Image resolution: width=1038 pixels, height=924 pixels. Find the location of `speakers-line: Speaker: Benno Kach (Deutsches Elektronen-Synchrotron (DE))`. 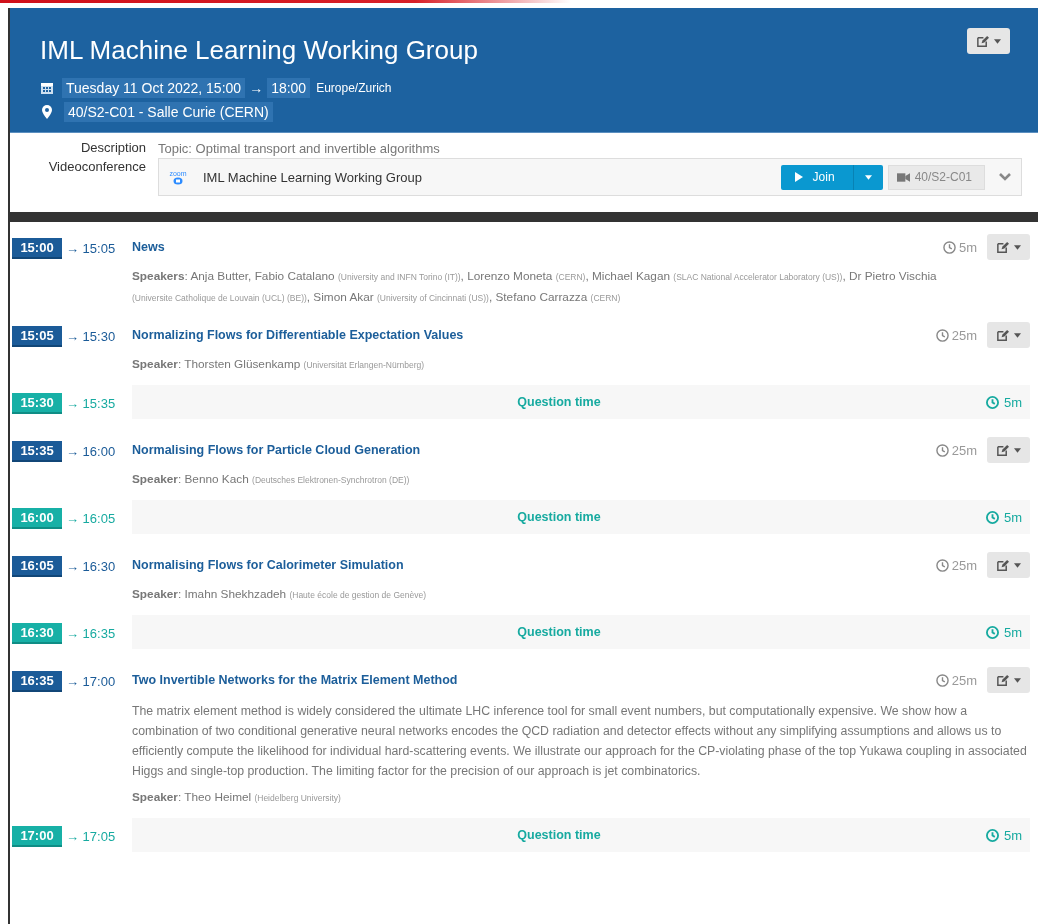

speakers-line: Speaker: Benno Kach (Deutsches Elektronen-Synchrotron (DE)) is located at coordinates (271, 479).